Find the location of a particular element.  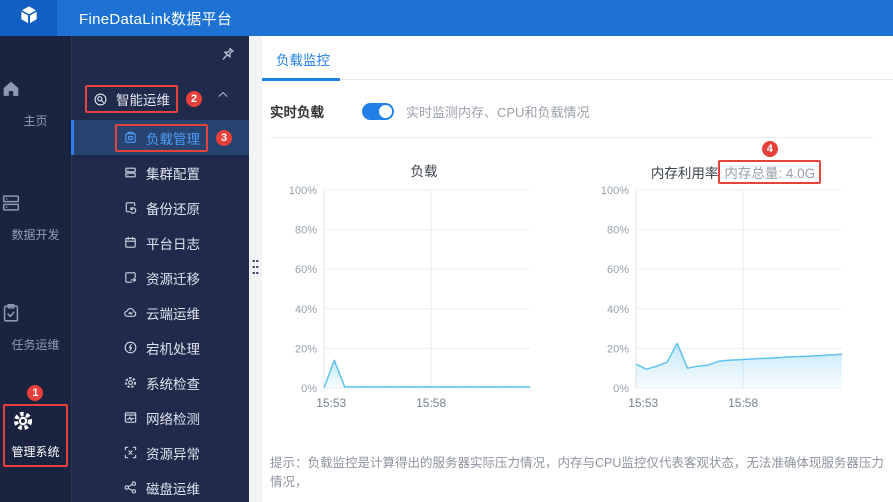

submenu-item-backup-restore: 备份还原 is located at coordinates (160, 207).